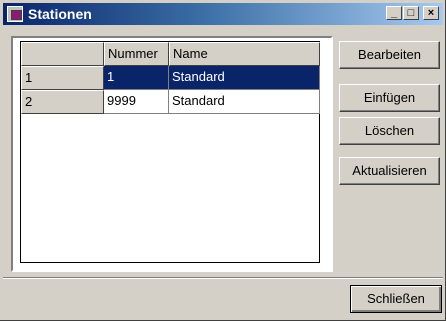 The height and width of the screenshot is (321, 446). I want to click on close-window-button: ×, so click(431, 13).